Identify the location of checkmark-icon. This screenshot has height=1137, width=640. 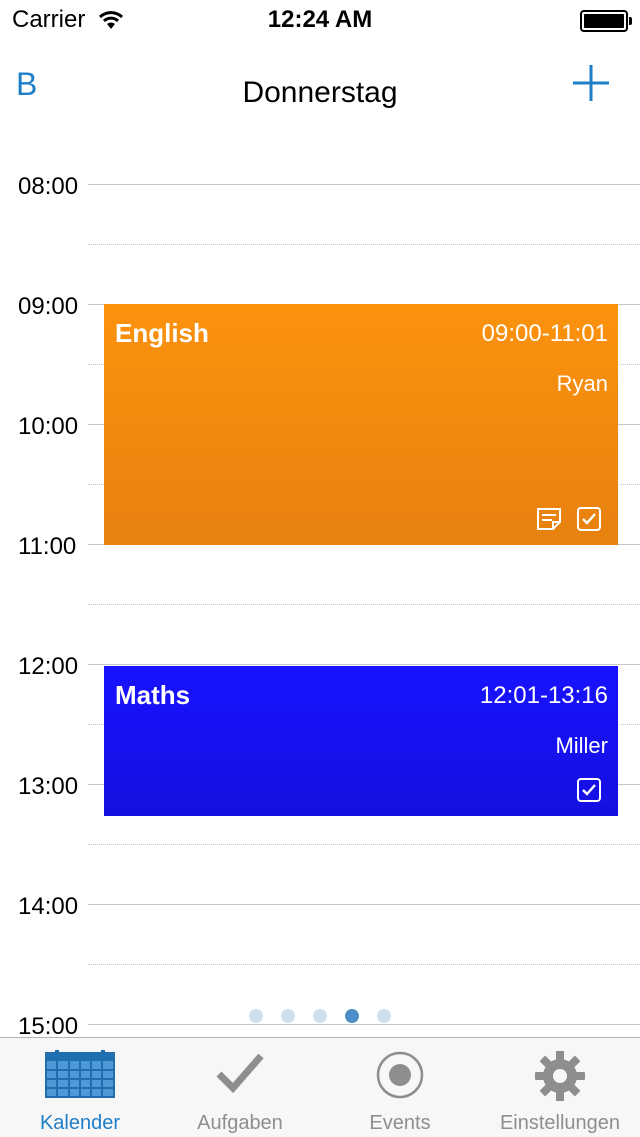
(240, 1073).